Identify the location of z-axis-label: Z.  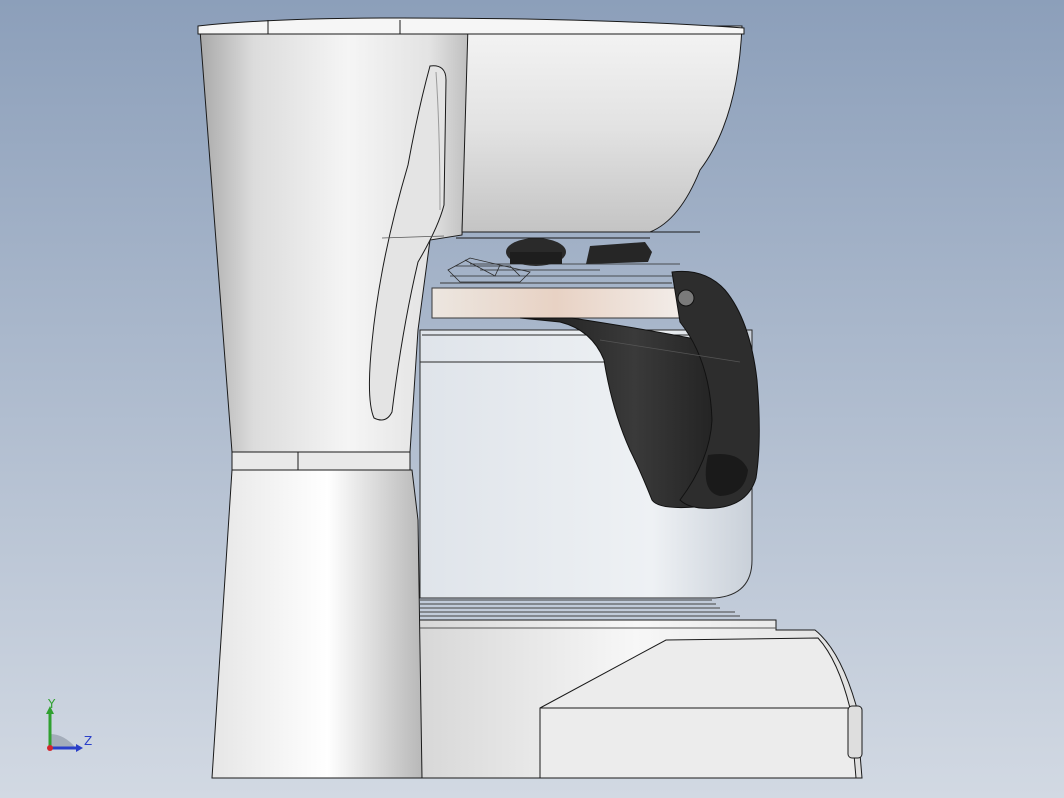
(88, 741).